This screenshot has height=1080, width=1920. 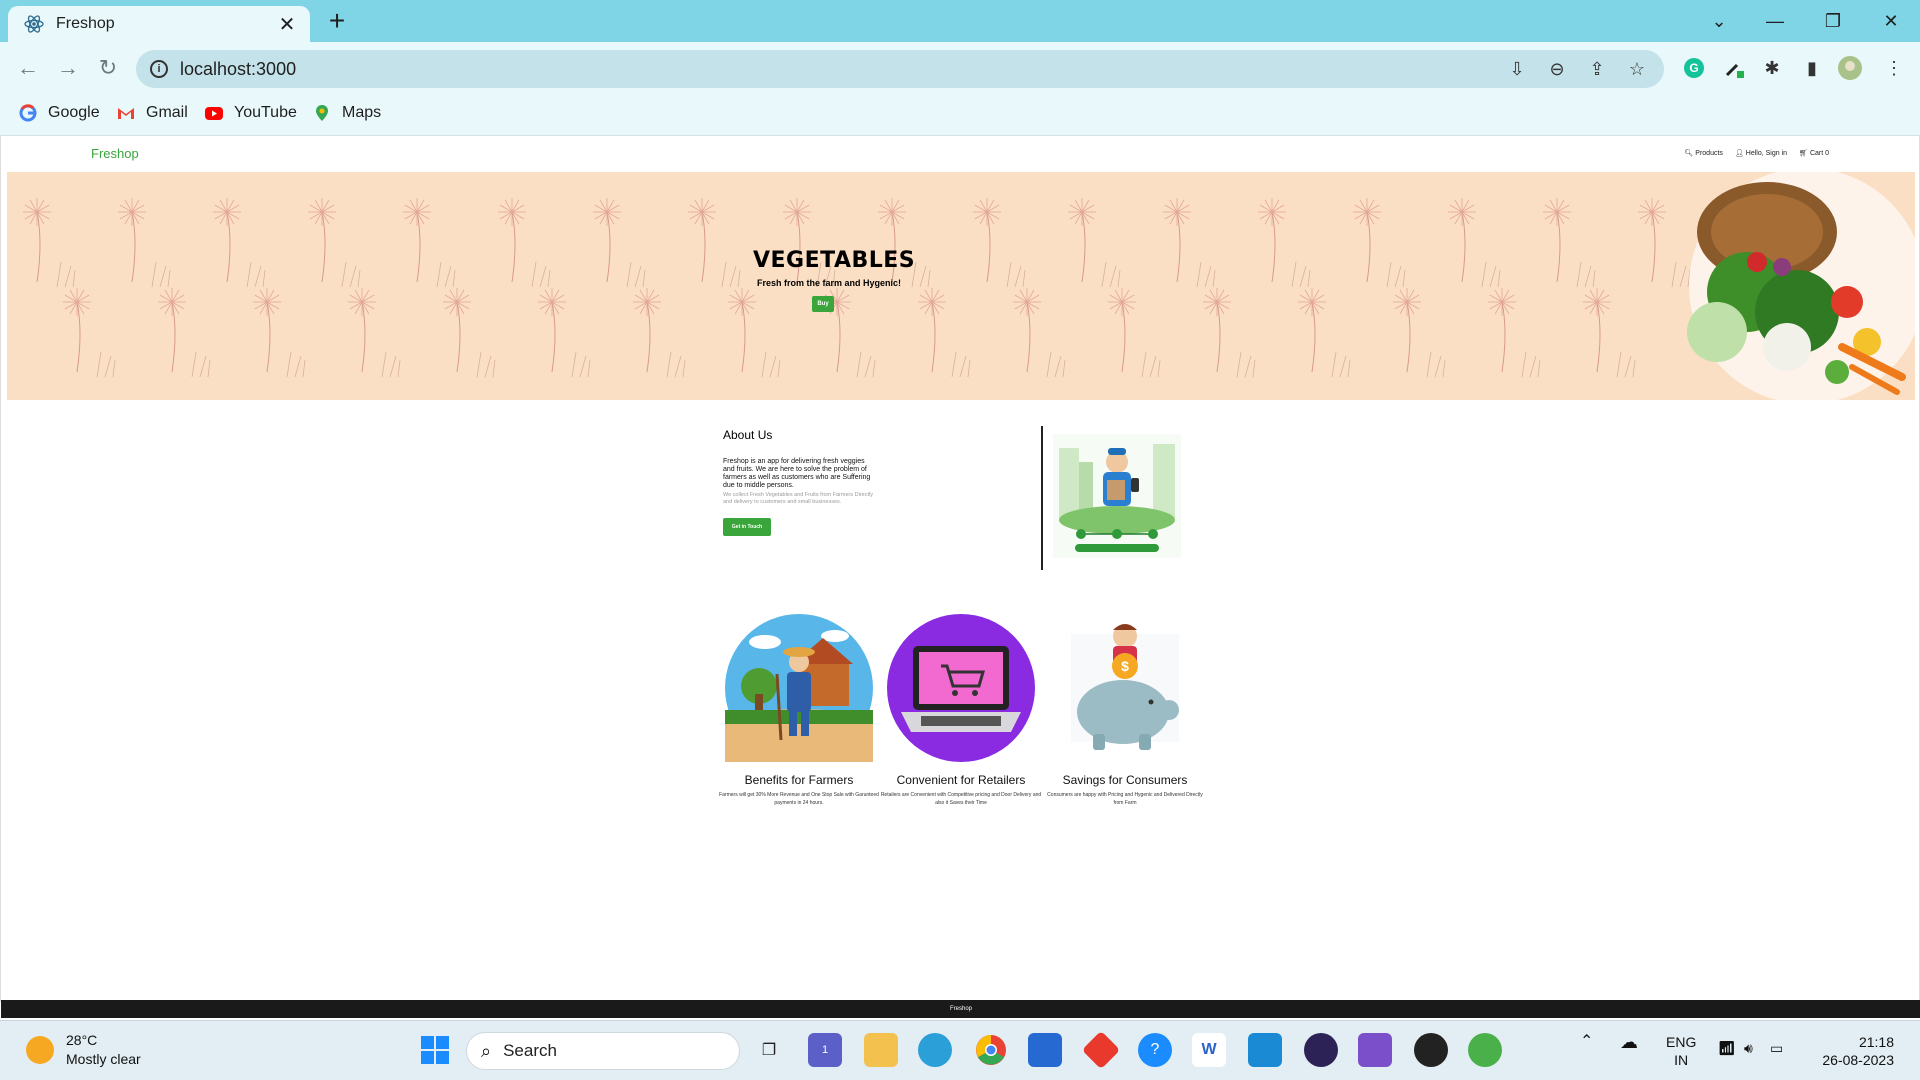 What do you see at coordinates (1125, 687) in the screenshot?
I see `piggy-bank-illustration: $` at bounding box center [1125, 687].